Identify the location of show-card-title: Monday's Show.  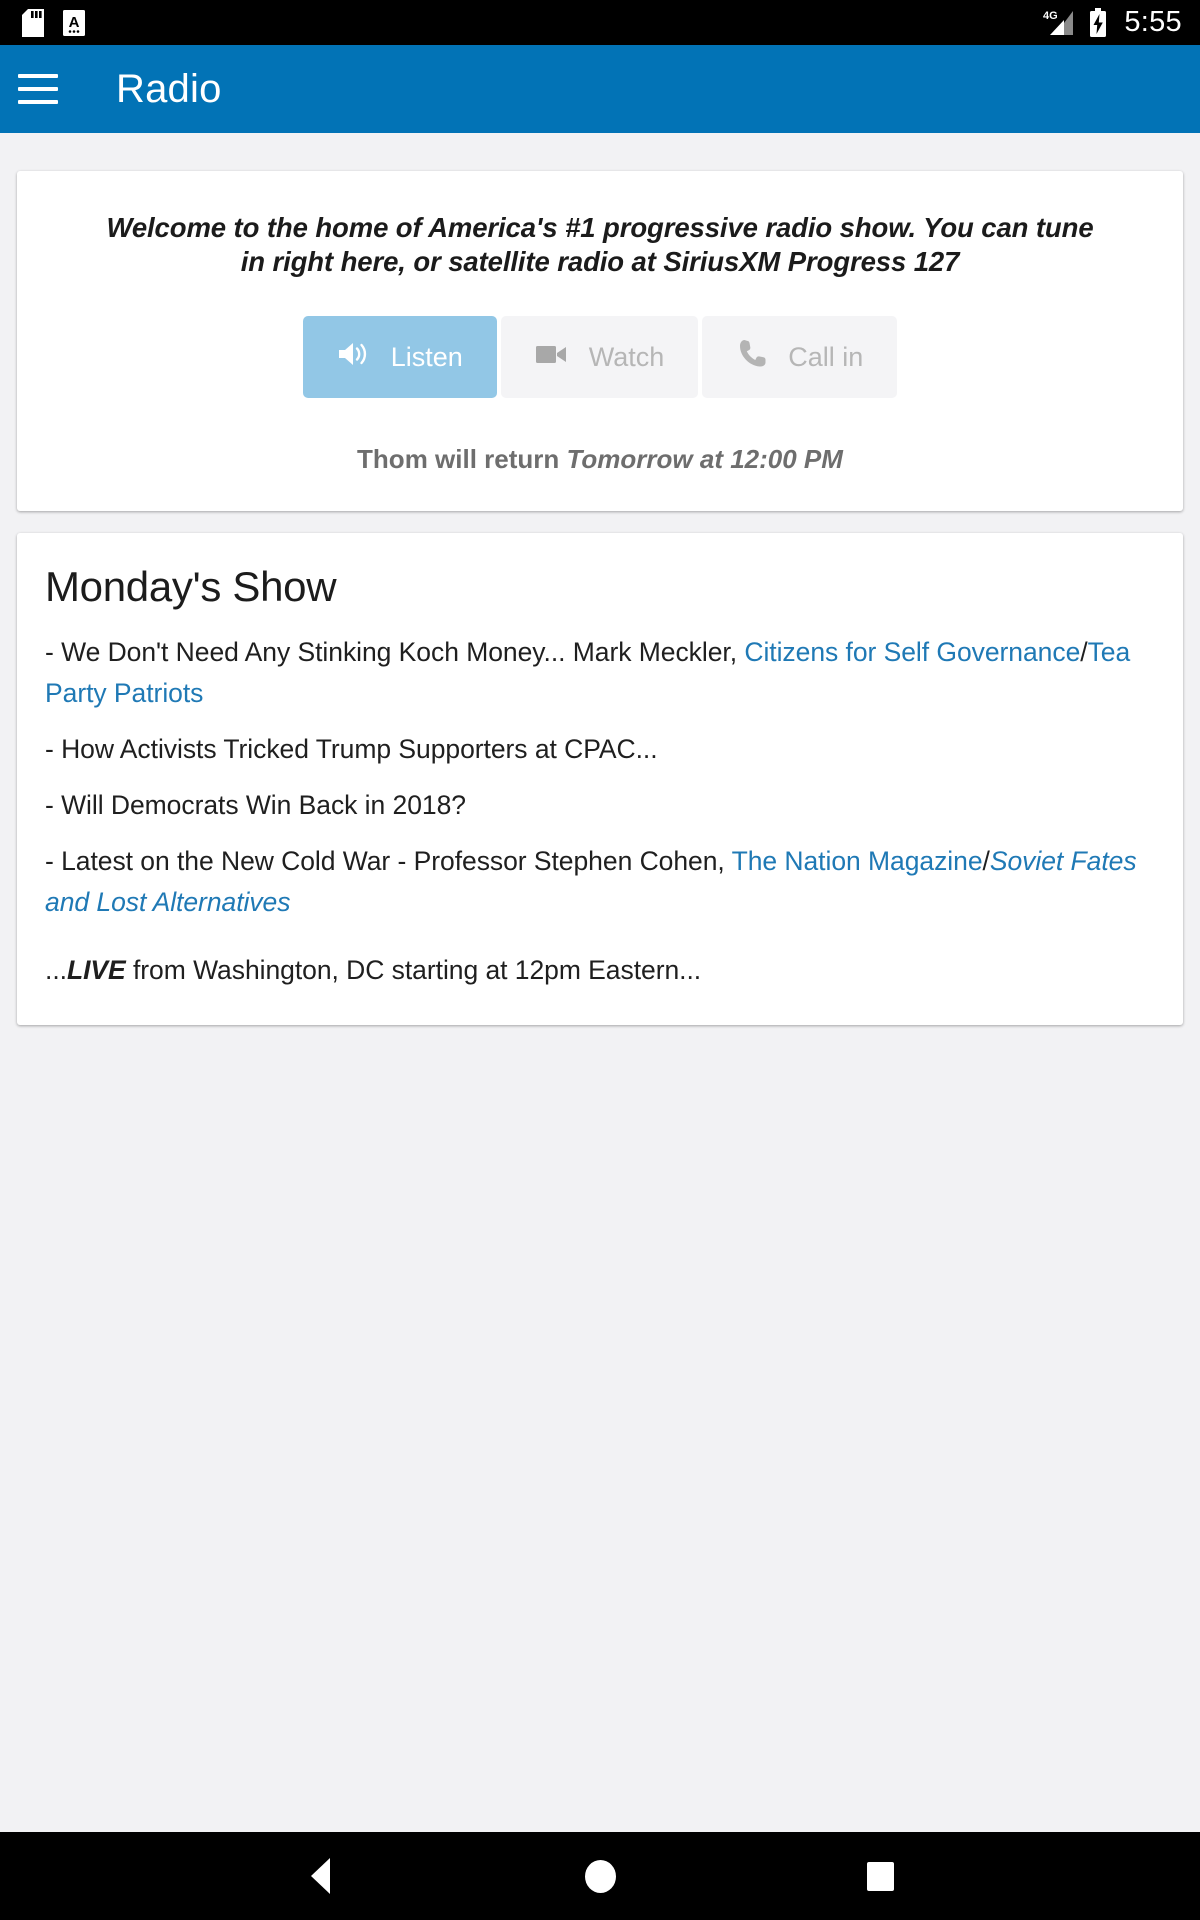
(191, 587).